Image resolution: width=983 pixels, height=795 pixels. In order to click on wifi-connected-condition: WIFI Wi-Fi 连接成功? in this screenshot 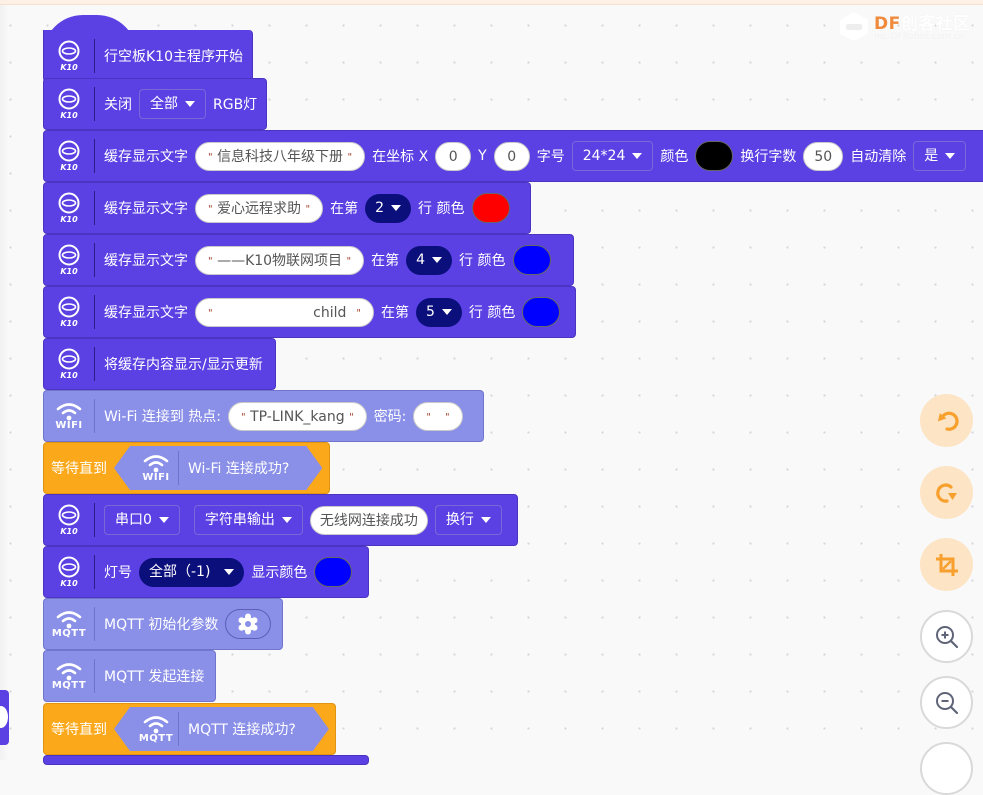, I will do `click(218, 468)`.